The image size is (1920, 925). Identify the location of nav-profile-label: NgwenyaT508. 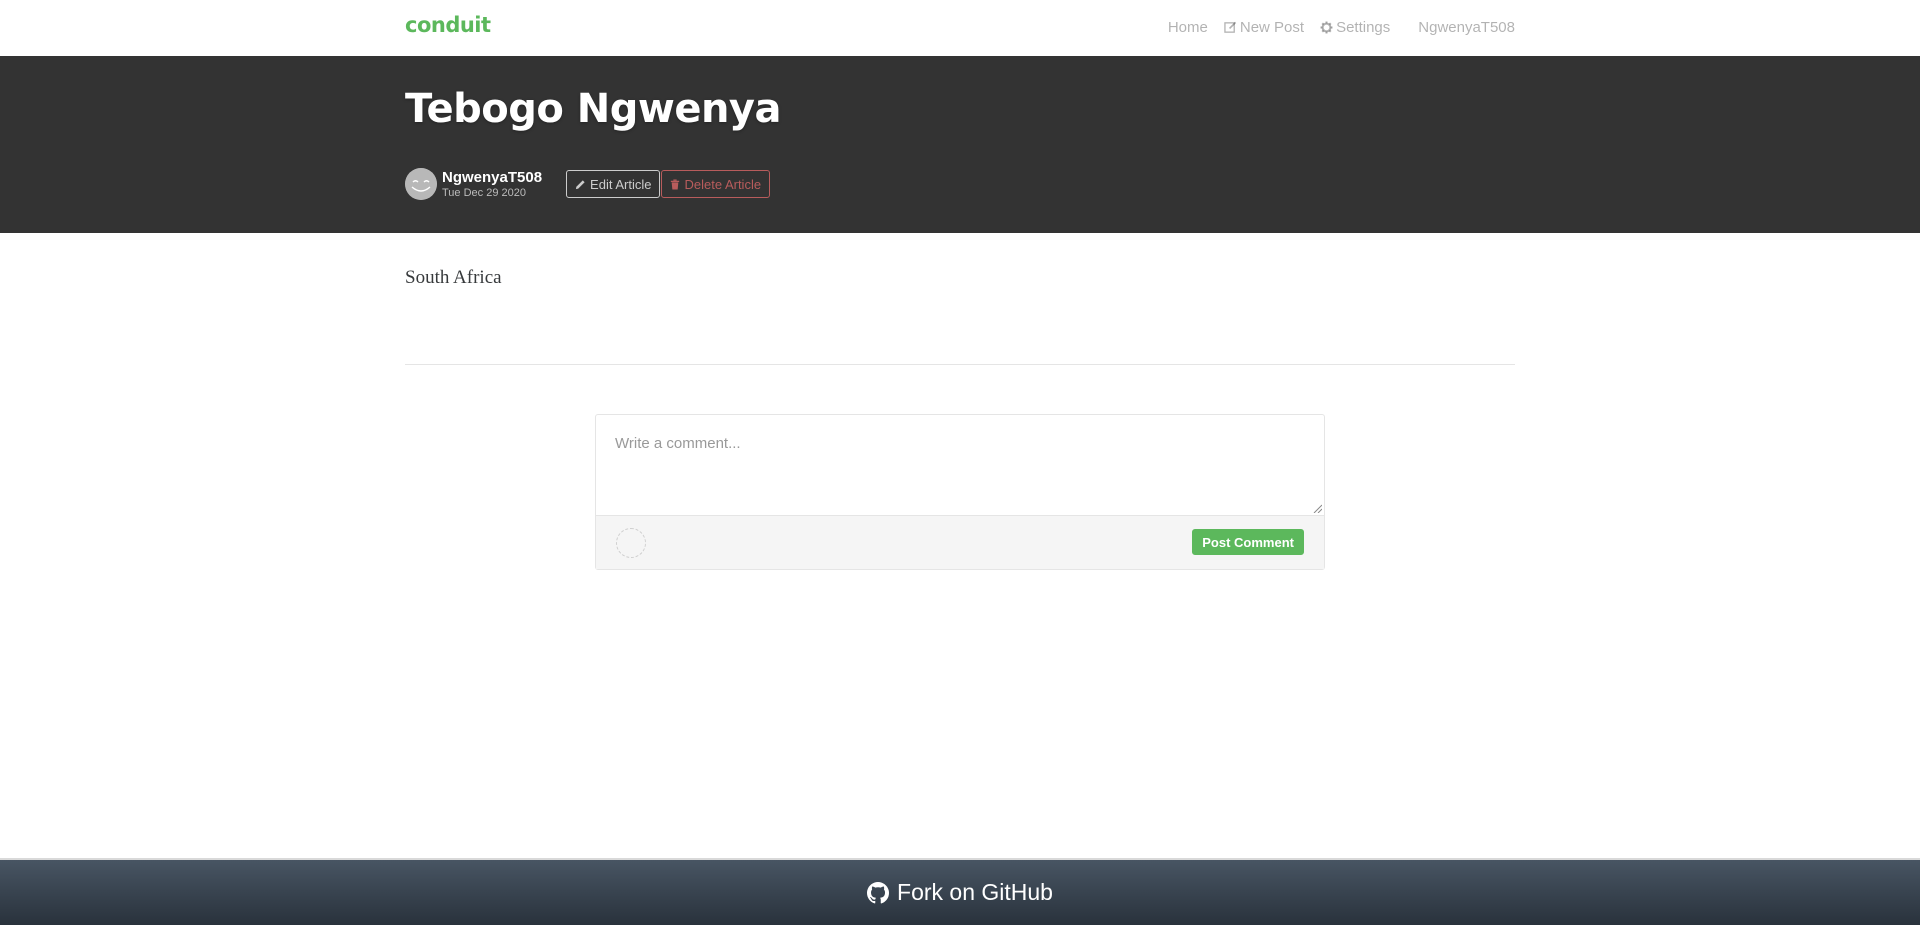
(1466, 27).